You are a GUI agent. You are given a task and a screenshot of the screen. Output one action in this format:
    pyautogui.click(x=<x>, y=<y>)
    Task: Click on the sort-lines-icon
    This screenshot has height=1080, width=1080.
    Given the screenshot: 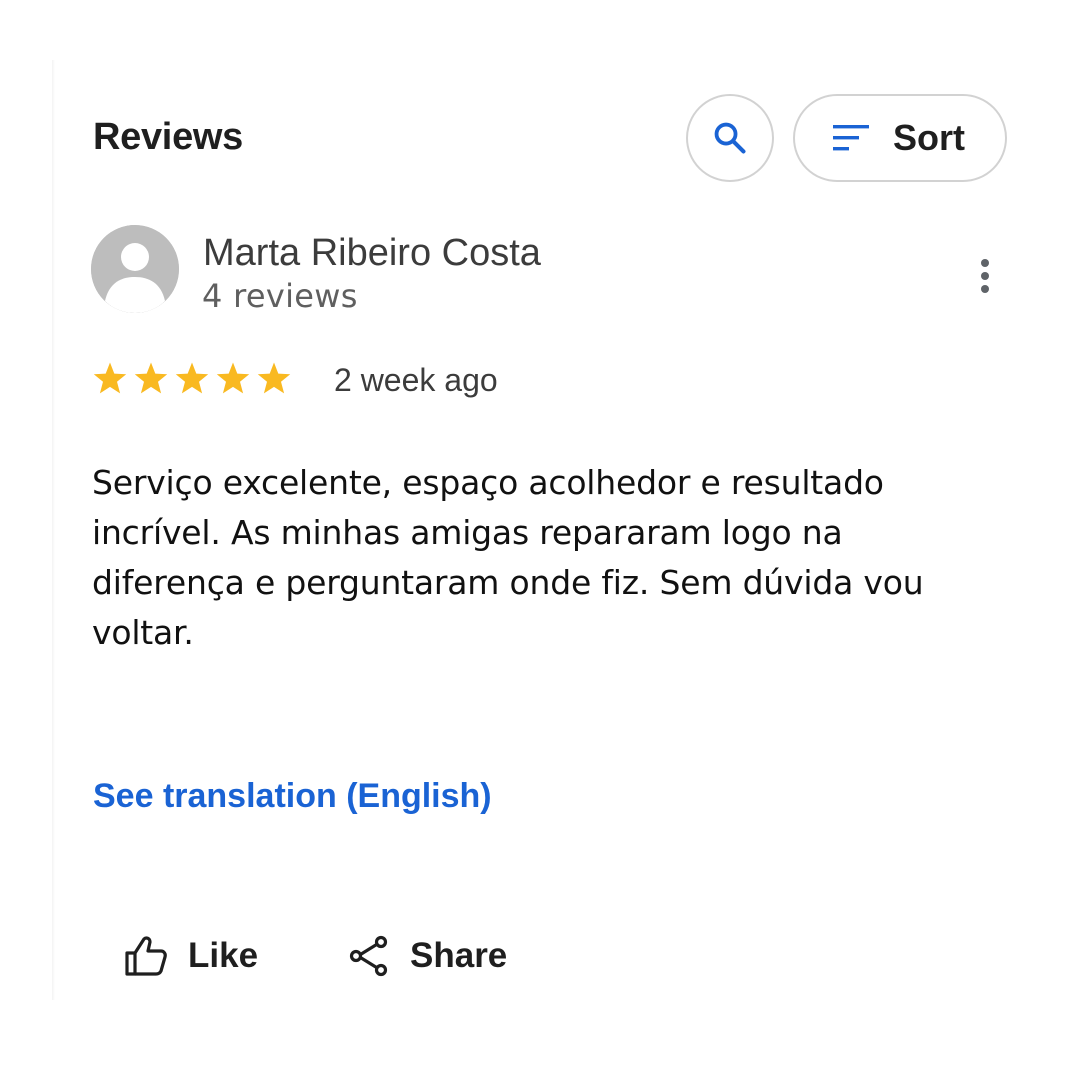 What is the action you would take?
    pyautogui.click(x=851, y=138)
    